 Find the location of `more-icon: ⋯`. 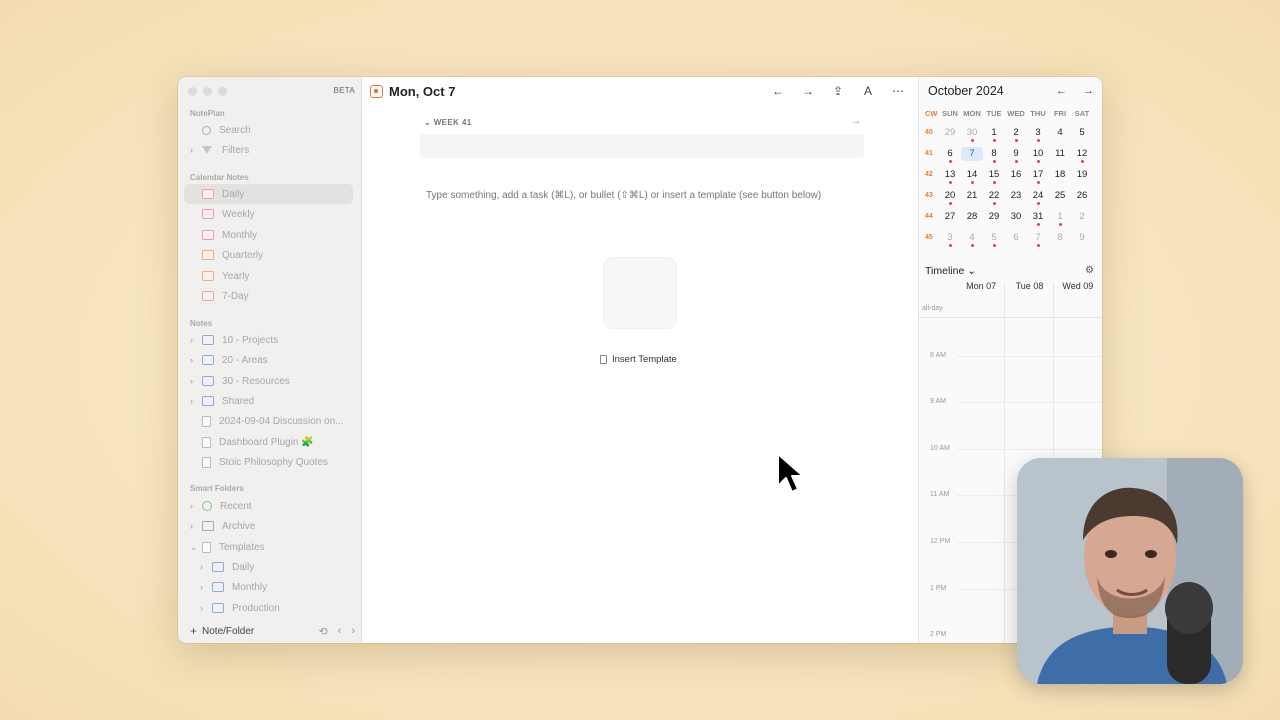

more-icon: ⋯ is located at coordinates (898, 91).